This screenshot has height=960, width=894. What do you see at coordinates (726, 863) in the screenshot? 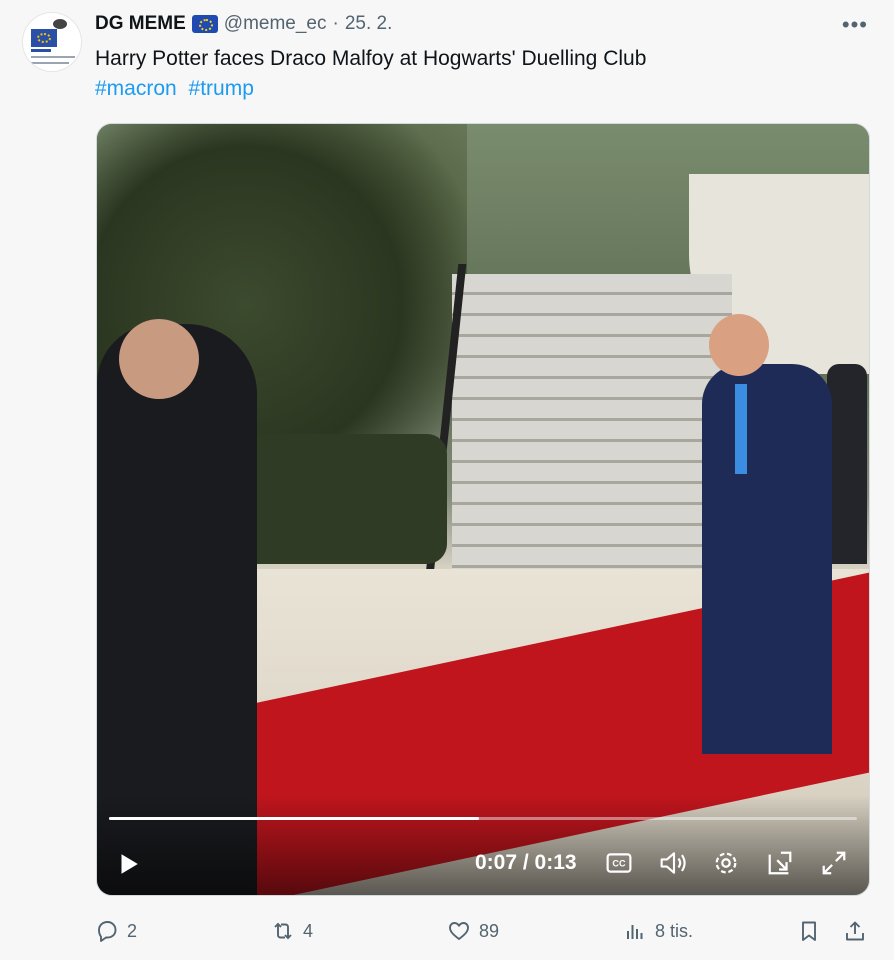
I see `gear-icon` at bounding box center [726, 863].